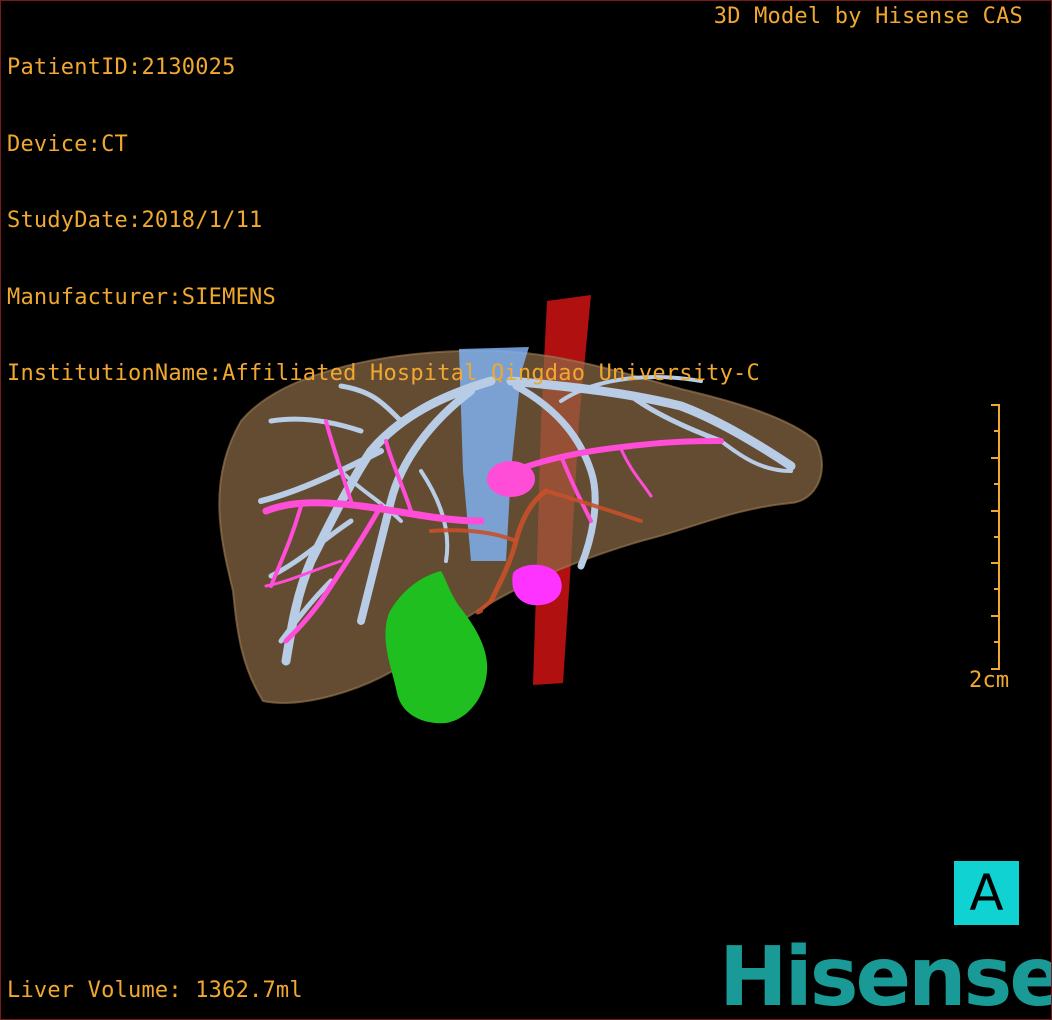 The width and height of the screenshot is (1052, 1020). Describe the element at coordinates (141, 297) in the screenshot. I see `manufacturer: Manufacturer:SIEMENS` at that location.